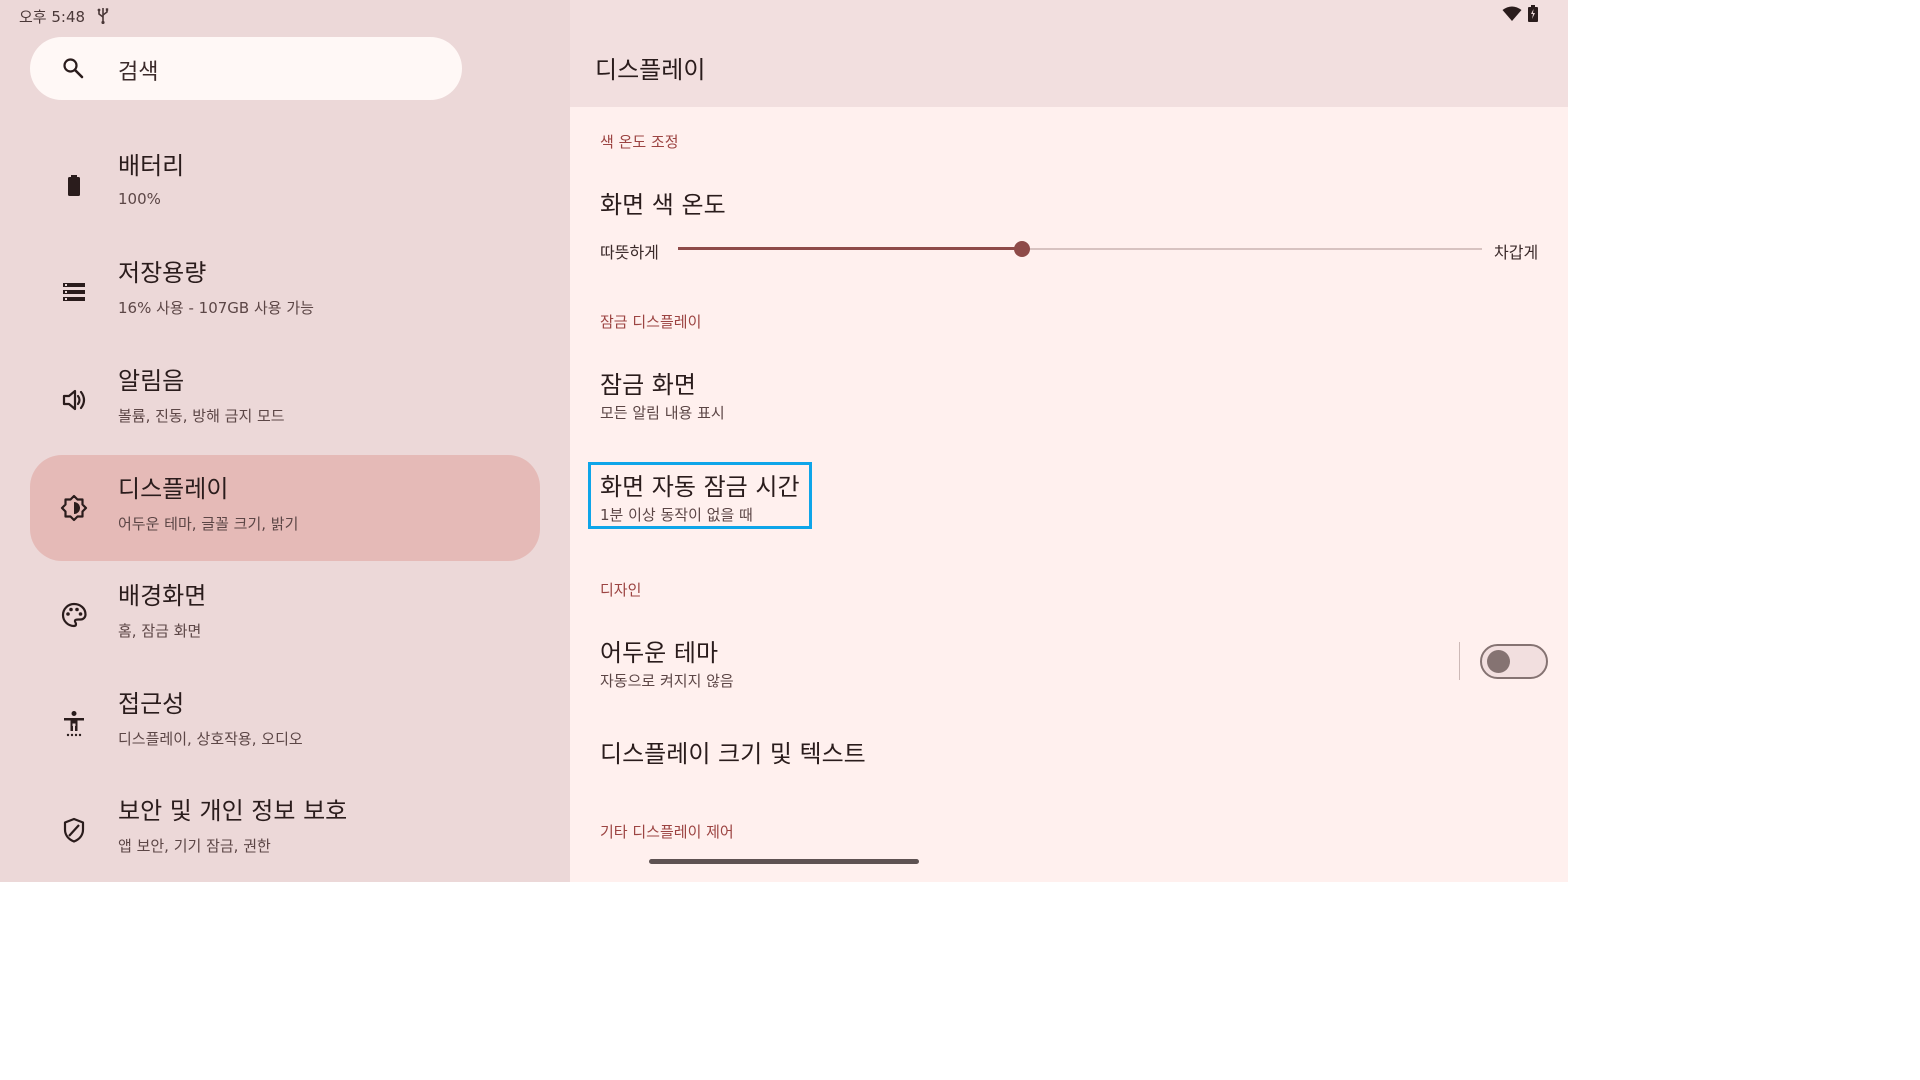 This screenshot has height=1080, width=1920. I want to click on dark-theme-title: 어두운 테마, so click(659, 653).